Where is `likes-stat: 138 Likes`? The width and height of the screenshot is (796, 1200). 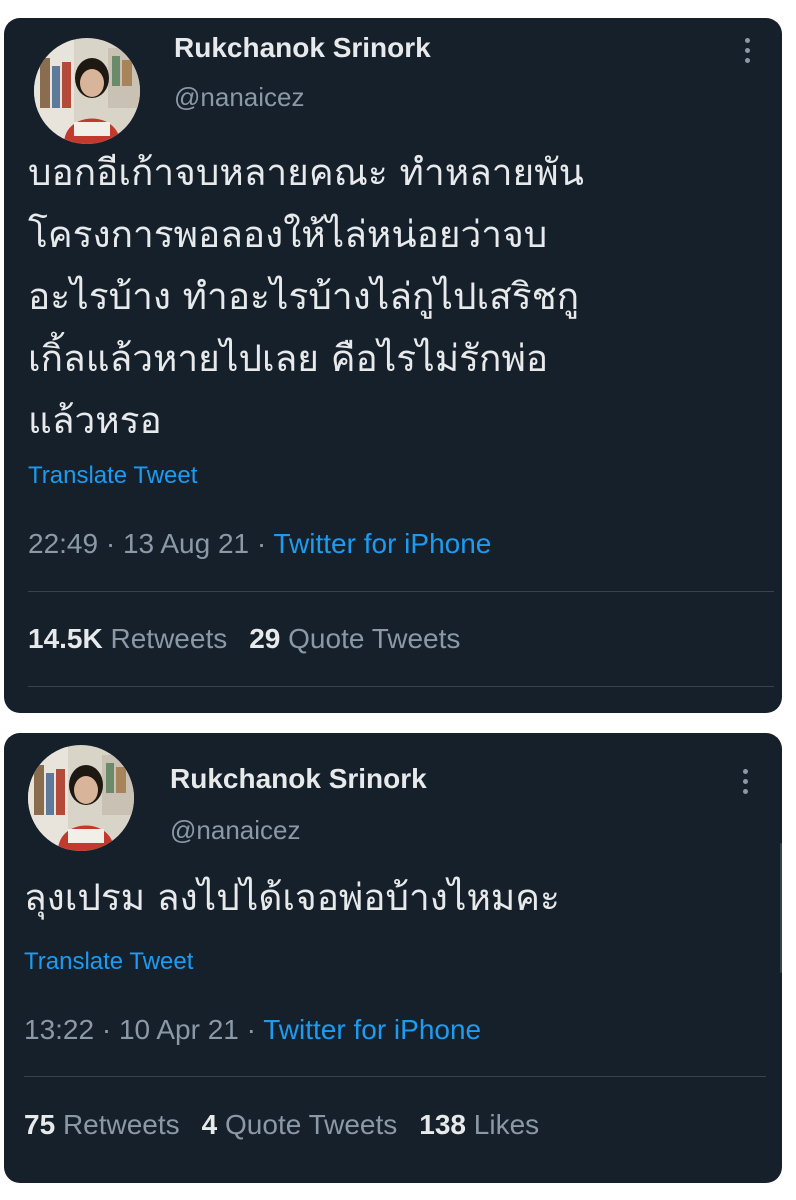
likes-stat: 138 Likes is located at coordinates (479, 1124).